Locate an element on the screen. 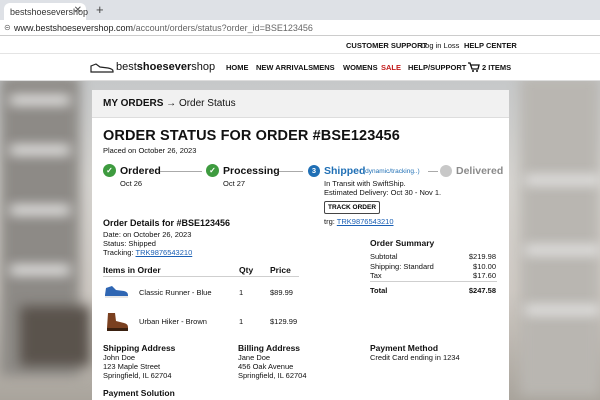 The width and height of the screenshot is (600, 400). nav-new-arrivals: NEW ARRIVALS is located at coordinates (284, 67).